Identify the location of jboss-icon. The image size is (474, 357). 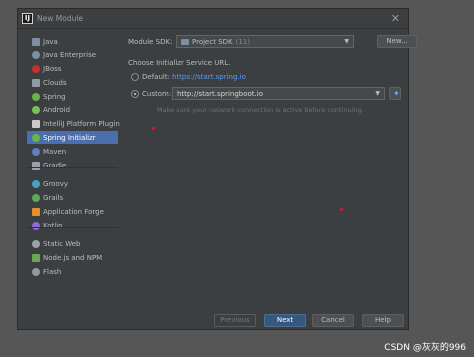
(36, 68).